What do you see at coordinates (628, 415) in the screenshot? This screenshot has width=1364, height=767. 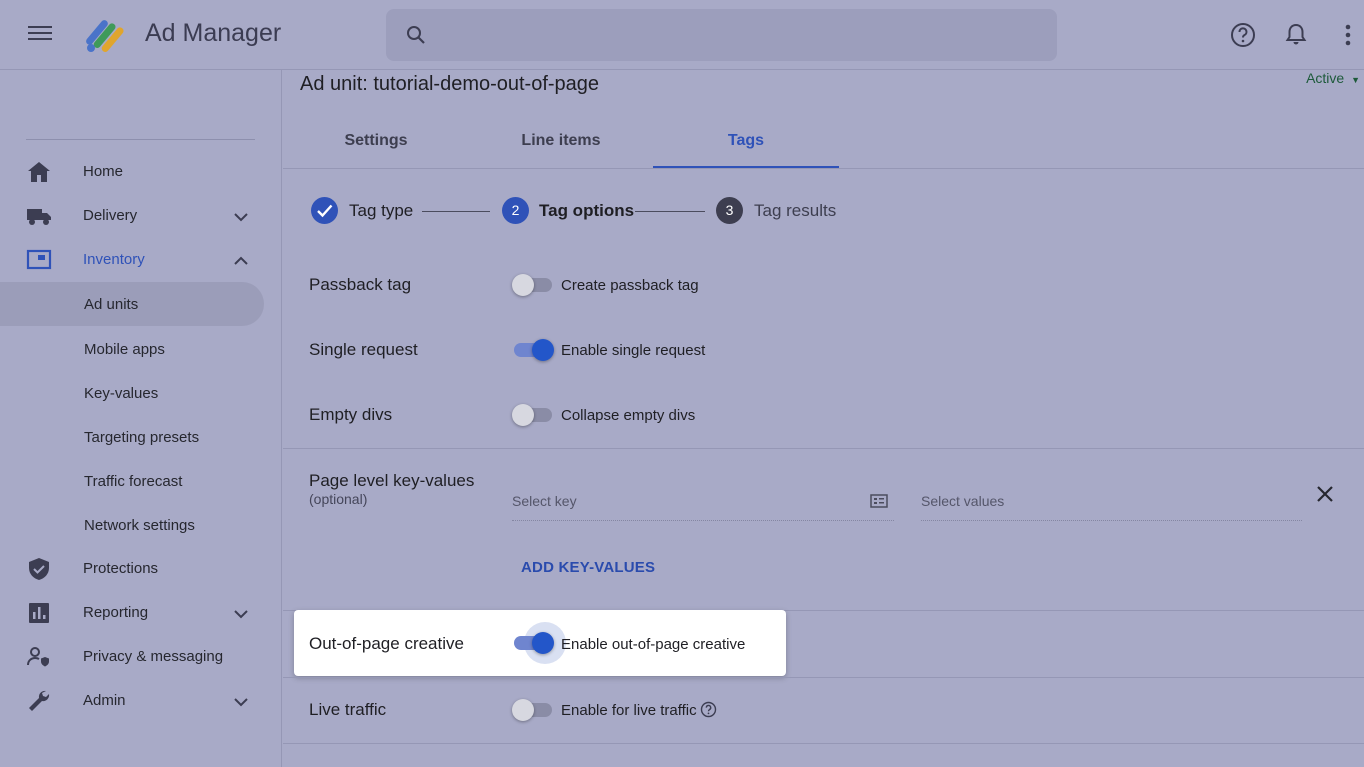 I see `empty-divs-toggle-text: Collapse empty divs` at bounding box center [628, 415].